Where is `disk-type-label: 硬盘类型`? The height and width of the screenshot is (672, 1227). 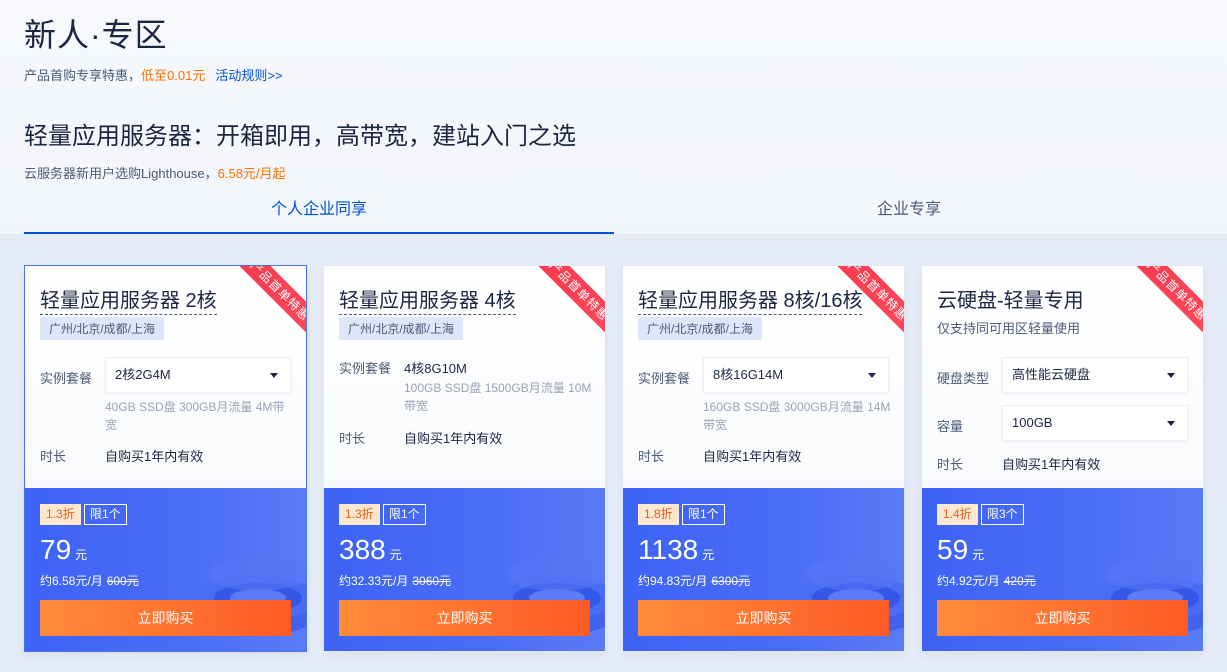 disk-type-label: 硬盘类型 is located at coordinates (963, 378).